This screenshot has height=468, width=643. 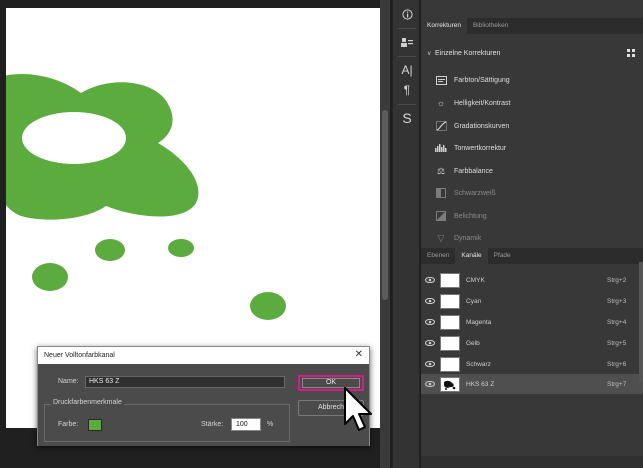 I want to click on hue-saturation-icon, so click(x=441, y=80).